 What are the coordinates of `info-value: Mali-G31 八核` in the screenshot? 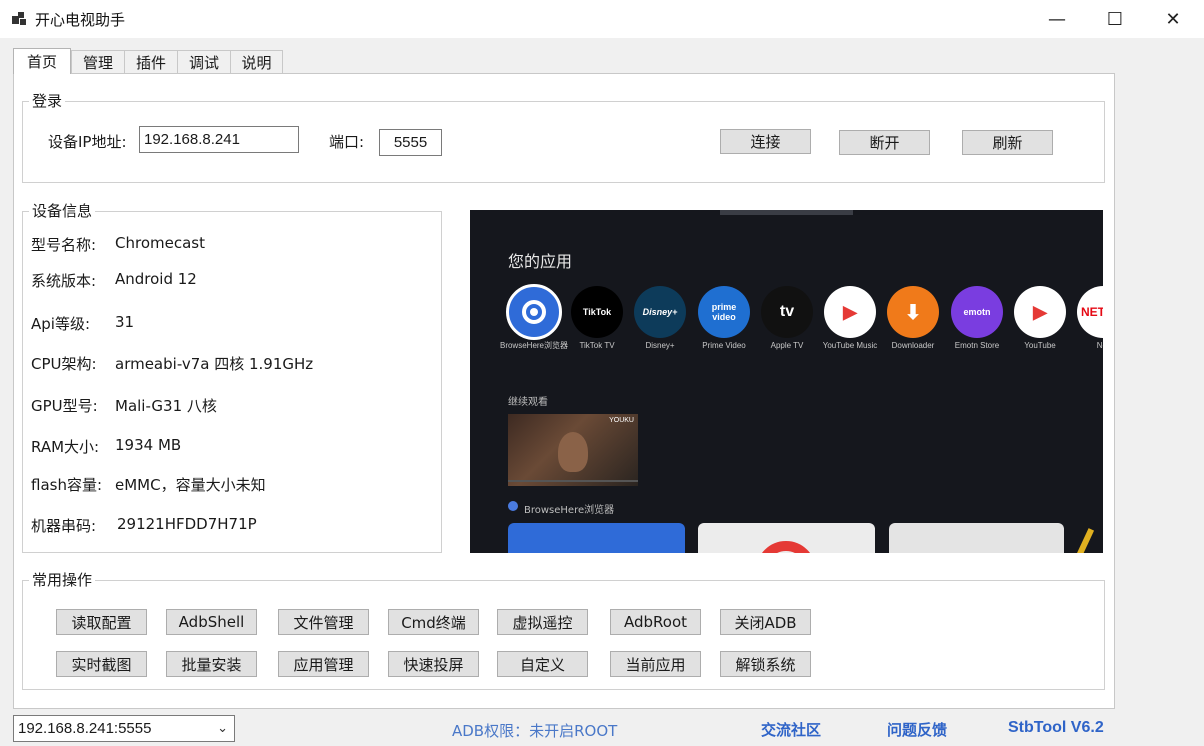 It's located at (166, 406).